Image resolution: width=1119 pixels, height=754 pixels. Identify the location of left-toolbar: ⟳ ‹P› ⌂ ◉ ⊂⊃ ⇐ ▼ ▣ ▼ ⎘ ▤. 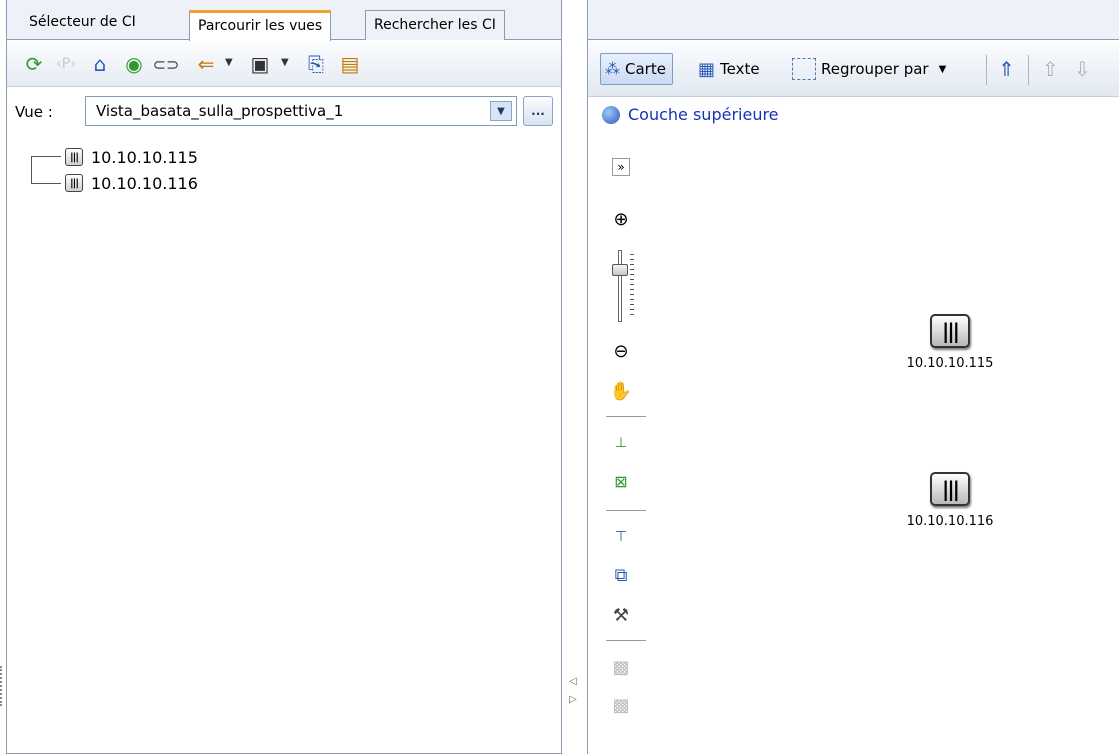
(284, 64).